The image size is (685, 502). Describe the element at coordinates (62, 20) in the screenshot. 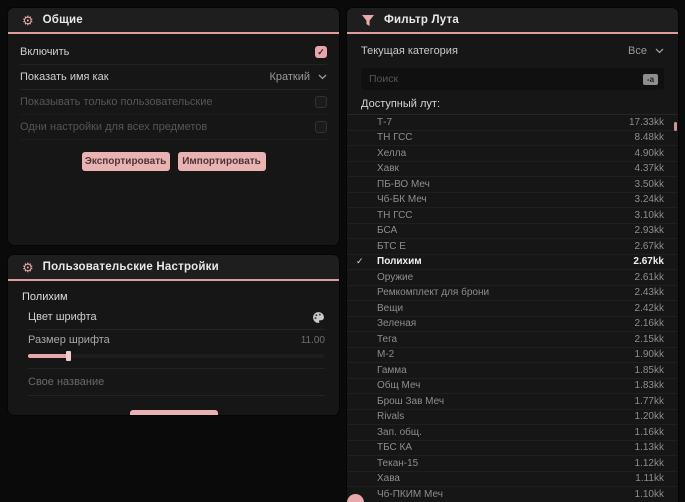

I see `panel-general-title: Общие` at that location.